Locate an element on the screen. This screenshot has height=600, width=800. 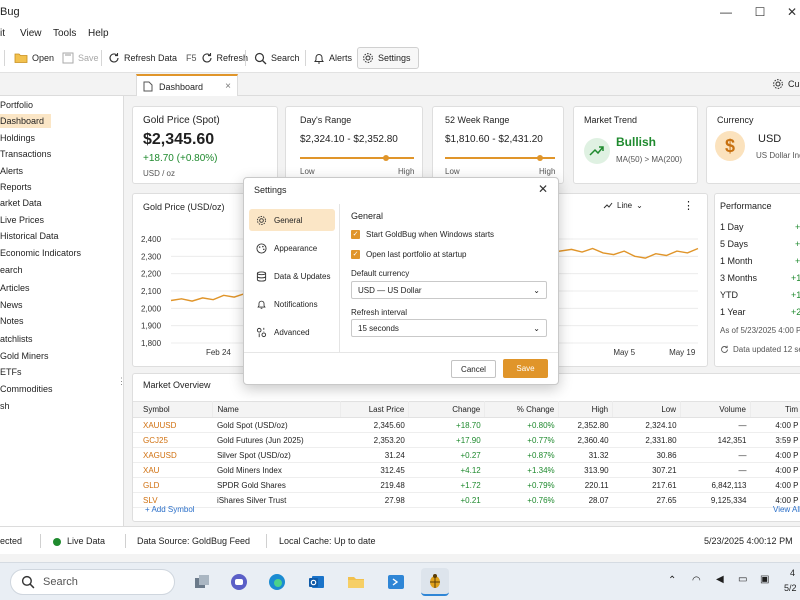
cell-symbol: XAU is located at coordinates (173, 470).